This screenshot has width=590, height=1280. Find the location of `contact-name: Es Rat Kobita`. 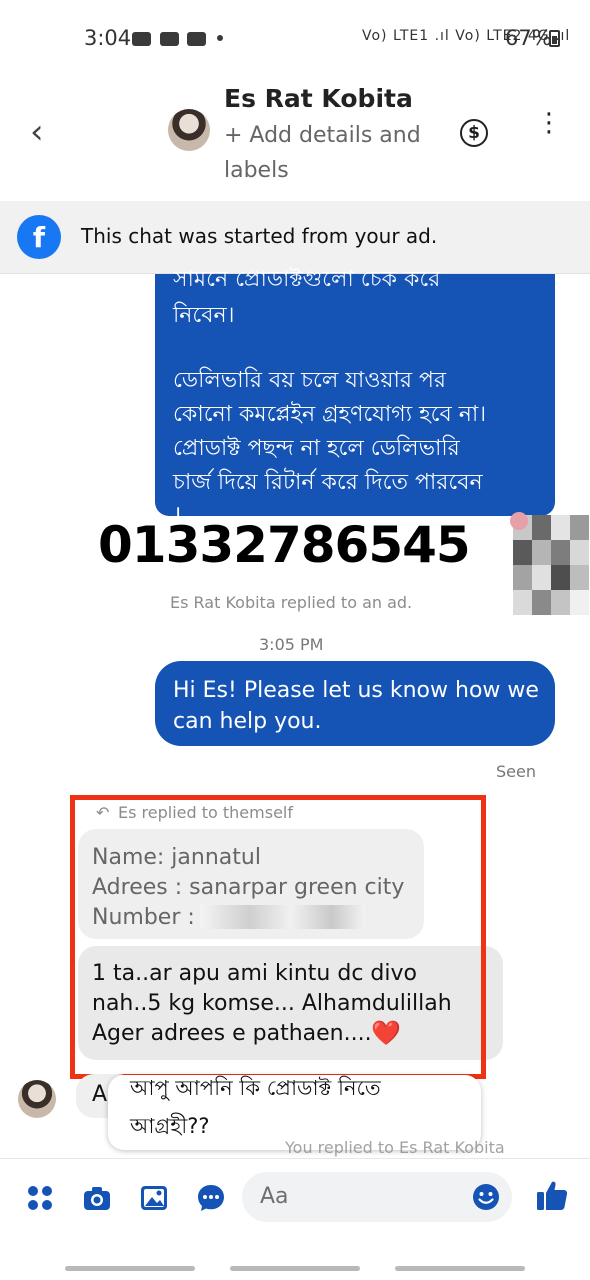

contact-name: Es Rat Kobita is located at coordinates (318, 98).